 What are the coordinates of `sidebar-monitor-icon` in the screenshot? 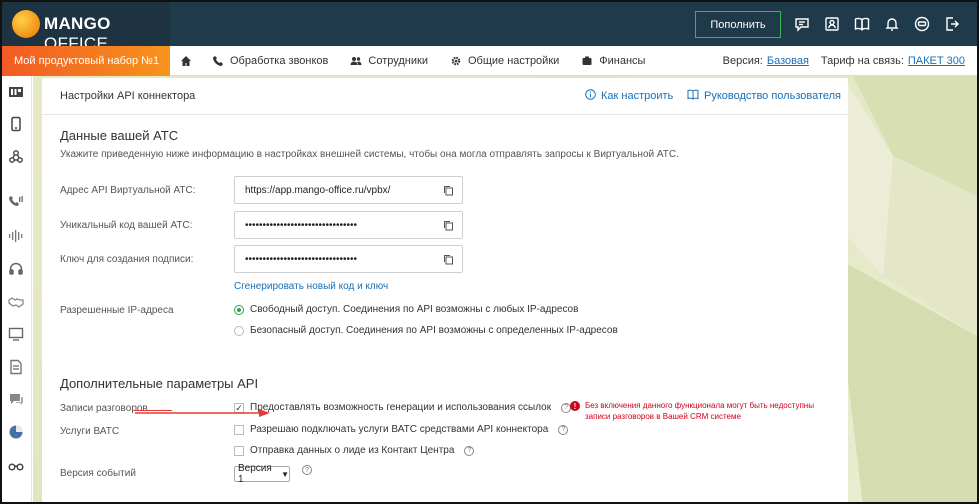 It's located at (16, 334).